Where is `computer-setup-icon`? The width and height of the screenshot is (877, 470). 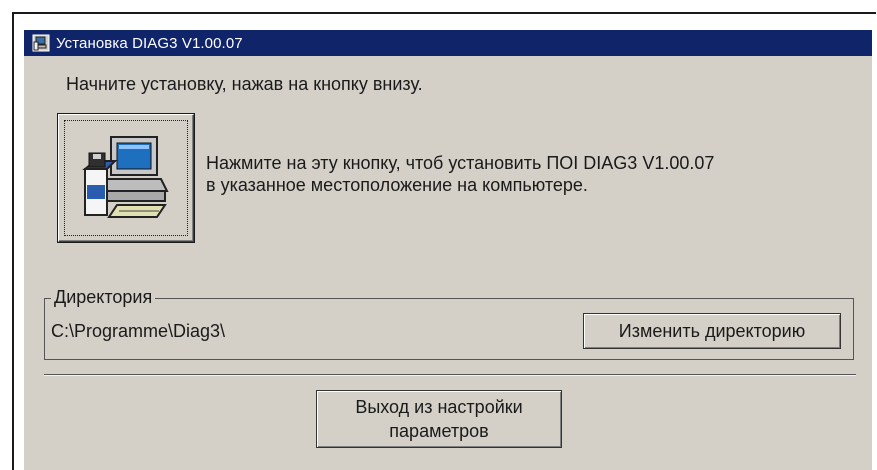 computer-setup-icon is located at coordinates (125, 177).